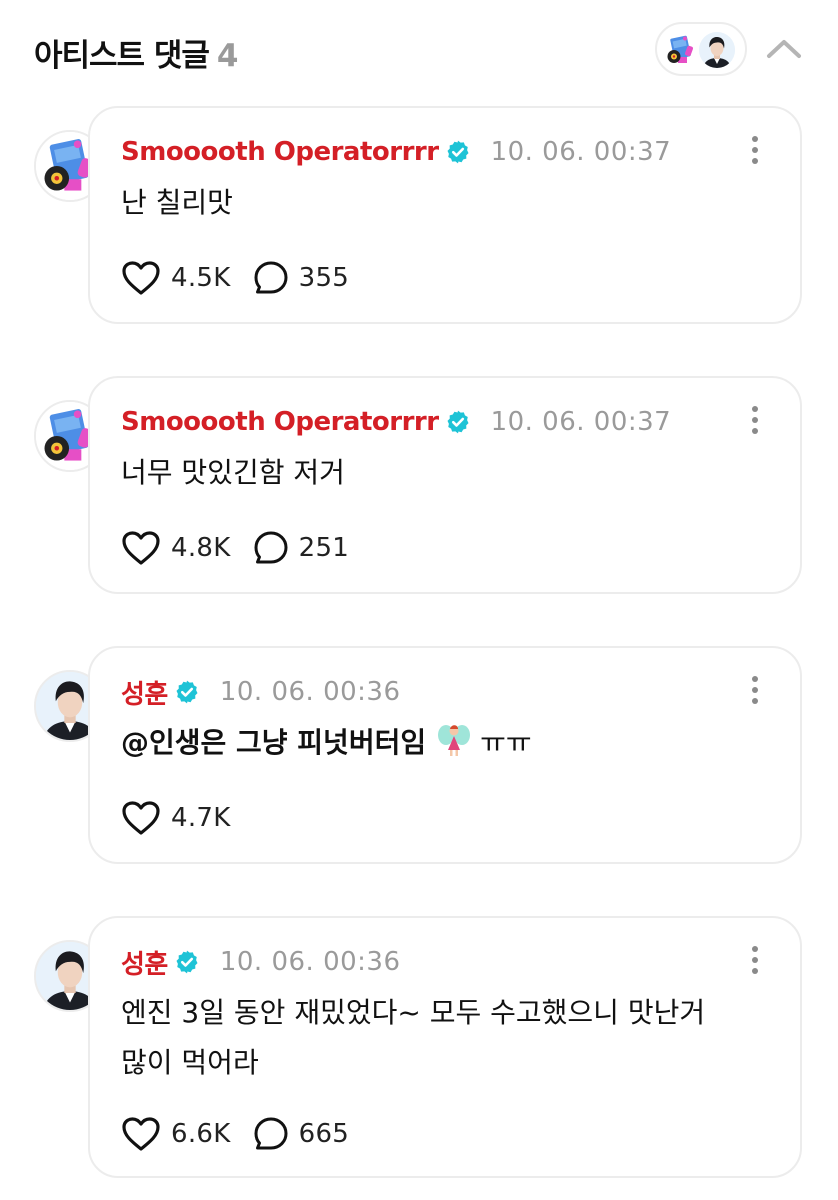  Describe the element at coordinates (717, 50) in the screenshot. I see `artist-avatar-mini-person` at that location.